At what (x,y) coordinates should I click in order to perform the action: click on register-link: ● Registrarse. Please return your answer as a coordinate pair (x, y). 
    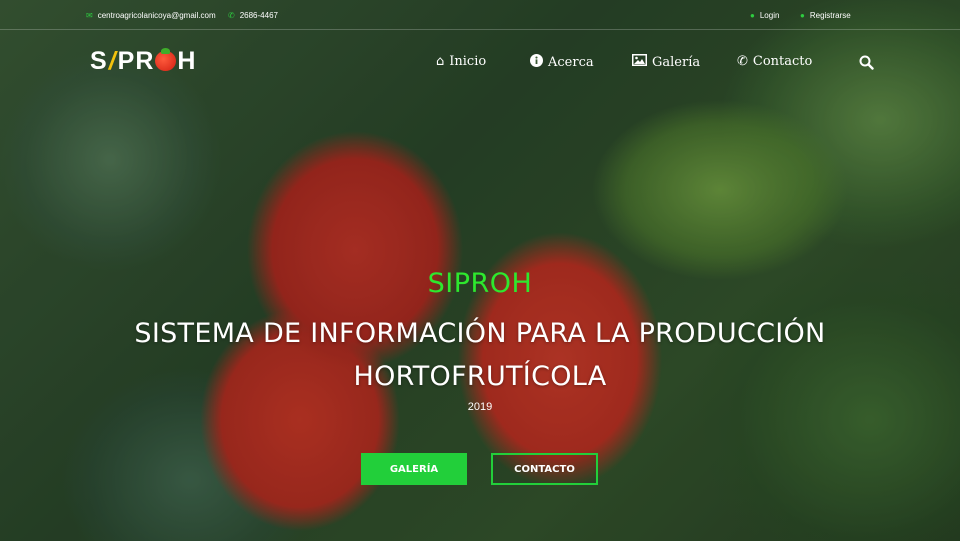
    Looking at the image, I should click on (825, 15).